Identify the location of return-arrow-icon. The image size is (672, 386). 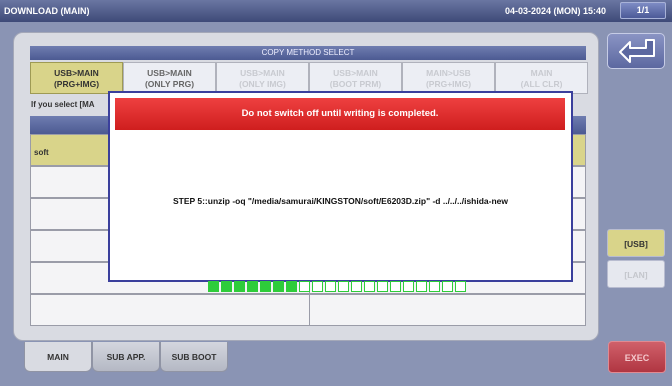
(637, 51).